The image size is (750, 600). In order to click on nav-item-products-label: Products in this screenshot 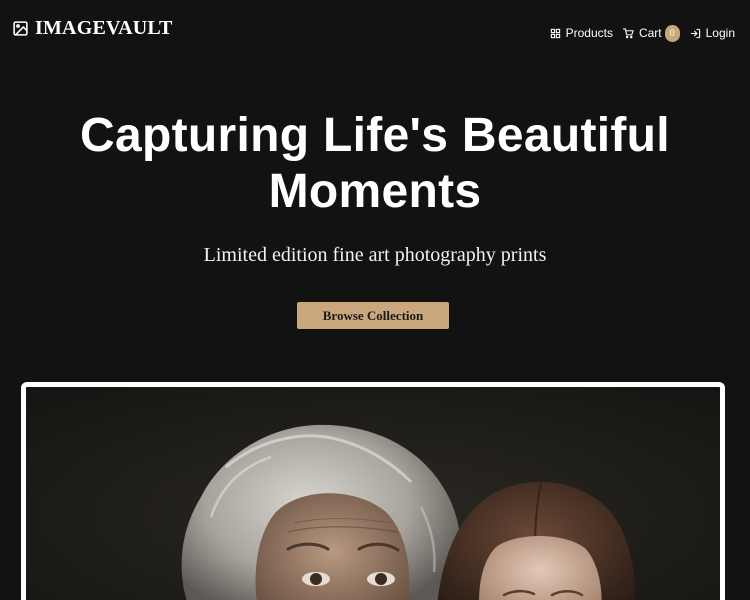, I will do `click(589, 33)`.